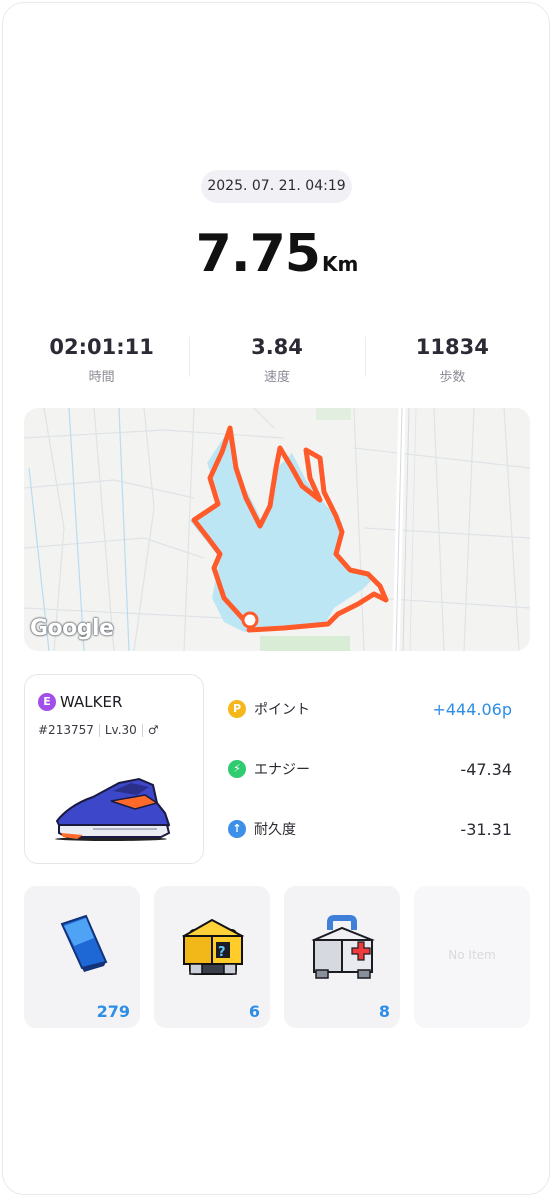 This screenshot has height=1199, width=554. Describe the element at coordinates (486, 829) in the screenshot. I see `reward-durability-value: -31.31` at that location.